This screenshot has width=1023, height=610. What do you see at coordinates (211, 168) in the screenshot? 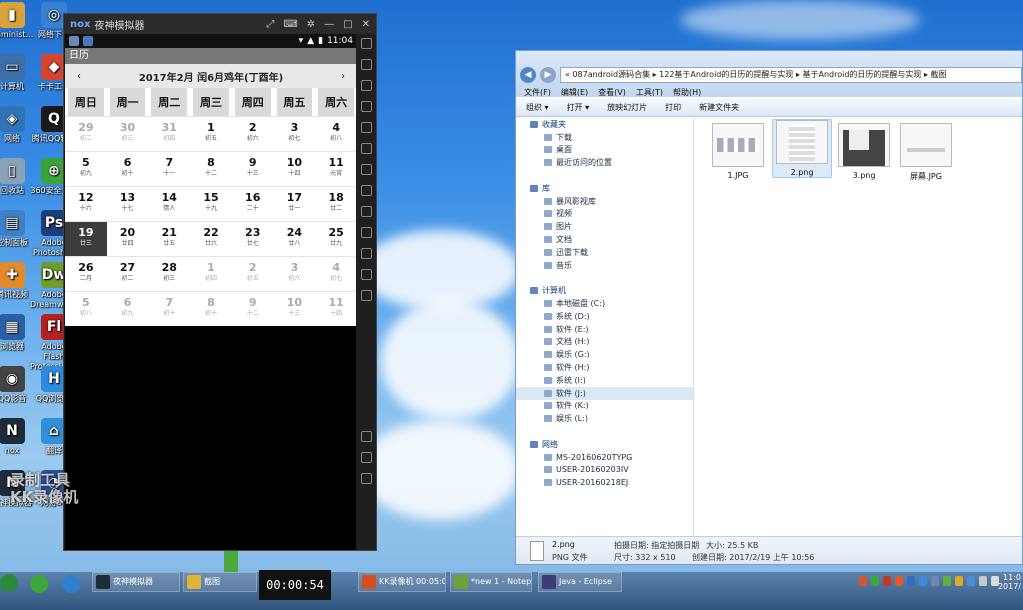
I see `calendar-day: 8 十二` at bounding box center [211, 168].